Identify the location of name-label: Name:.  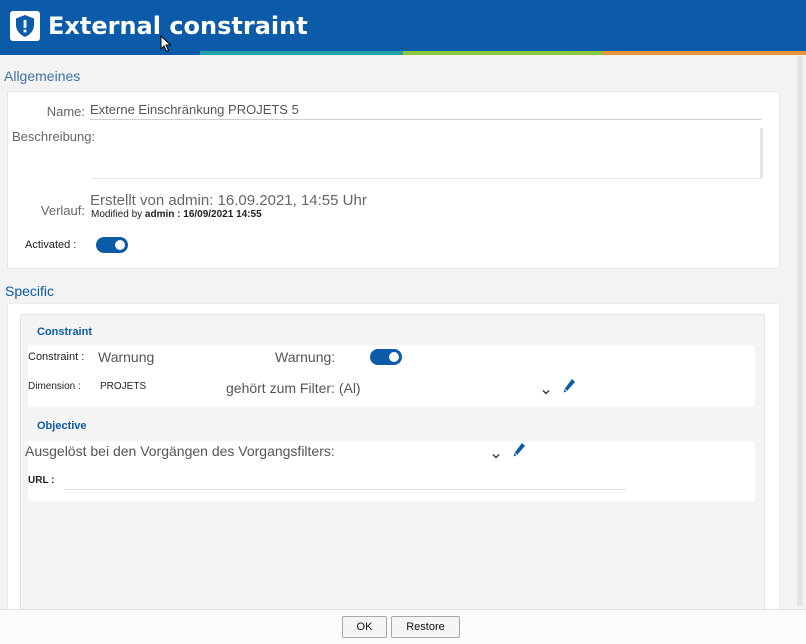
(65, 111).